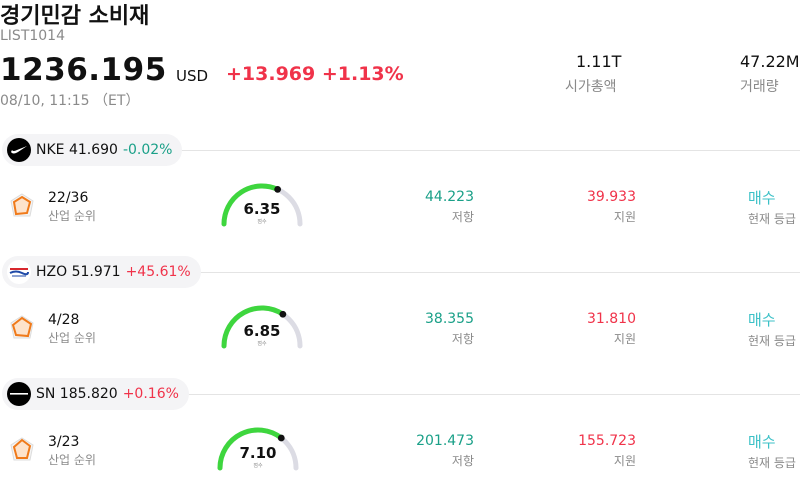 This screenshot has width=800, height=488. I want to click on stock-chip-hzo: HZO 51.971 +45.61%, so click(101, 272).